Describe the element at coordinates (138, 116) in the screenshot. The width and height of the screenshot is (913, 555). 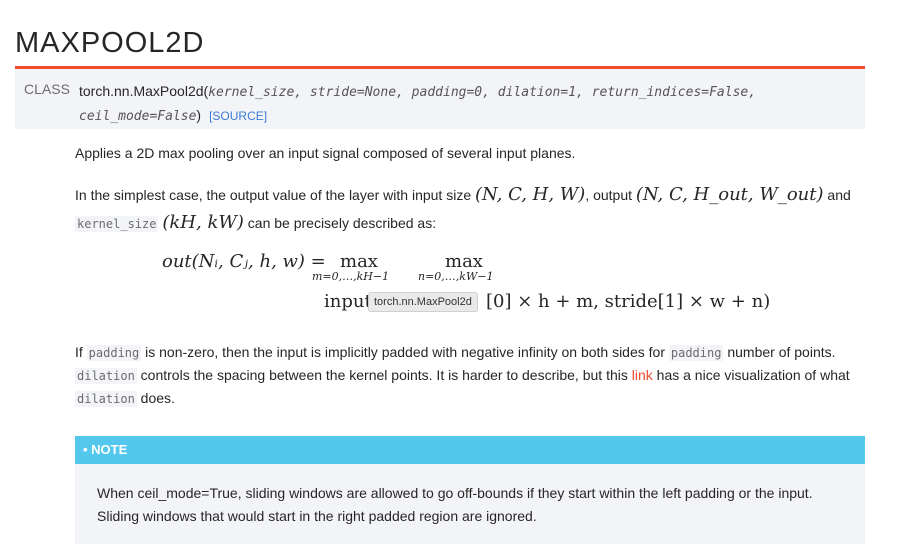
I see `params-2: ceil_mode=False` at that location.